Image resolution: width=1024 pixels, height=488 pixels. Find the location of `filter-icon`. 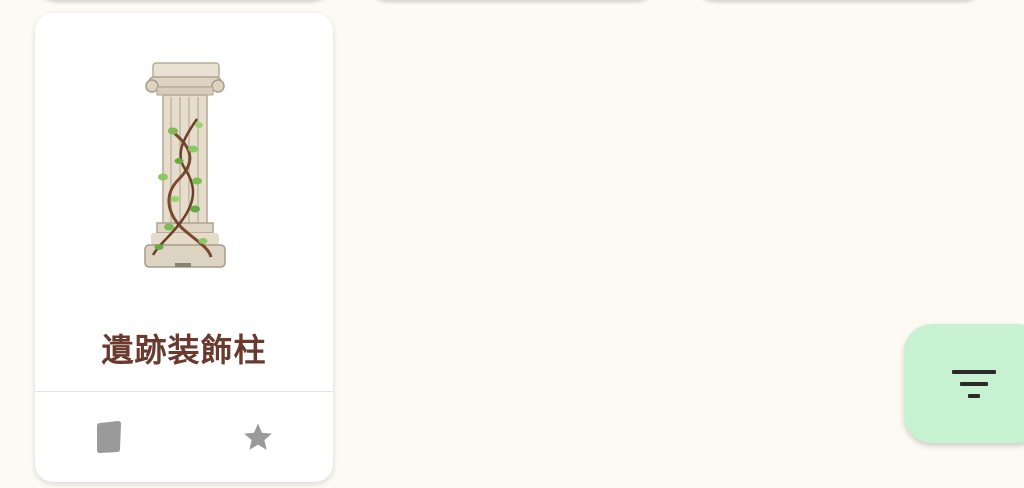

filter-icon is located at coordinates (974, 384).